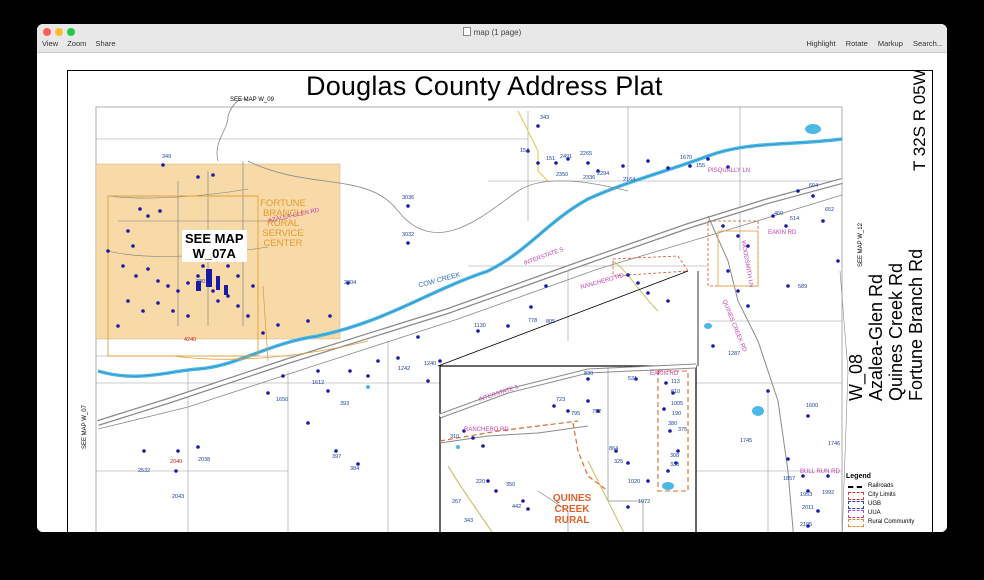 Image resolution: width=984 pixels, height=580 pixels. What do you see at coordinates (857, 43) in the screenshot?
I see `rotate-button: Rotate` at bounding box center [857, 43].